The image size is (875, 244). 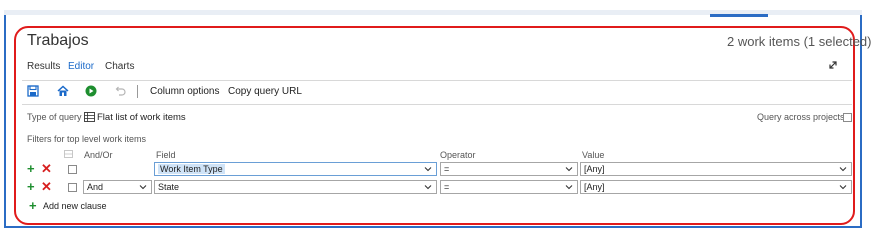 What do you see at coordinates (295, 187) in the screenshot?
I see `field-select: State` at bounding box center [295, 187].